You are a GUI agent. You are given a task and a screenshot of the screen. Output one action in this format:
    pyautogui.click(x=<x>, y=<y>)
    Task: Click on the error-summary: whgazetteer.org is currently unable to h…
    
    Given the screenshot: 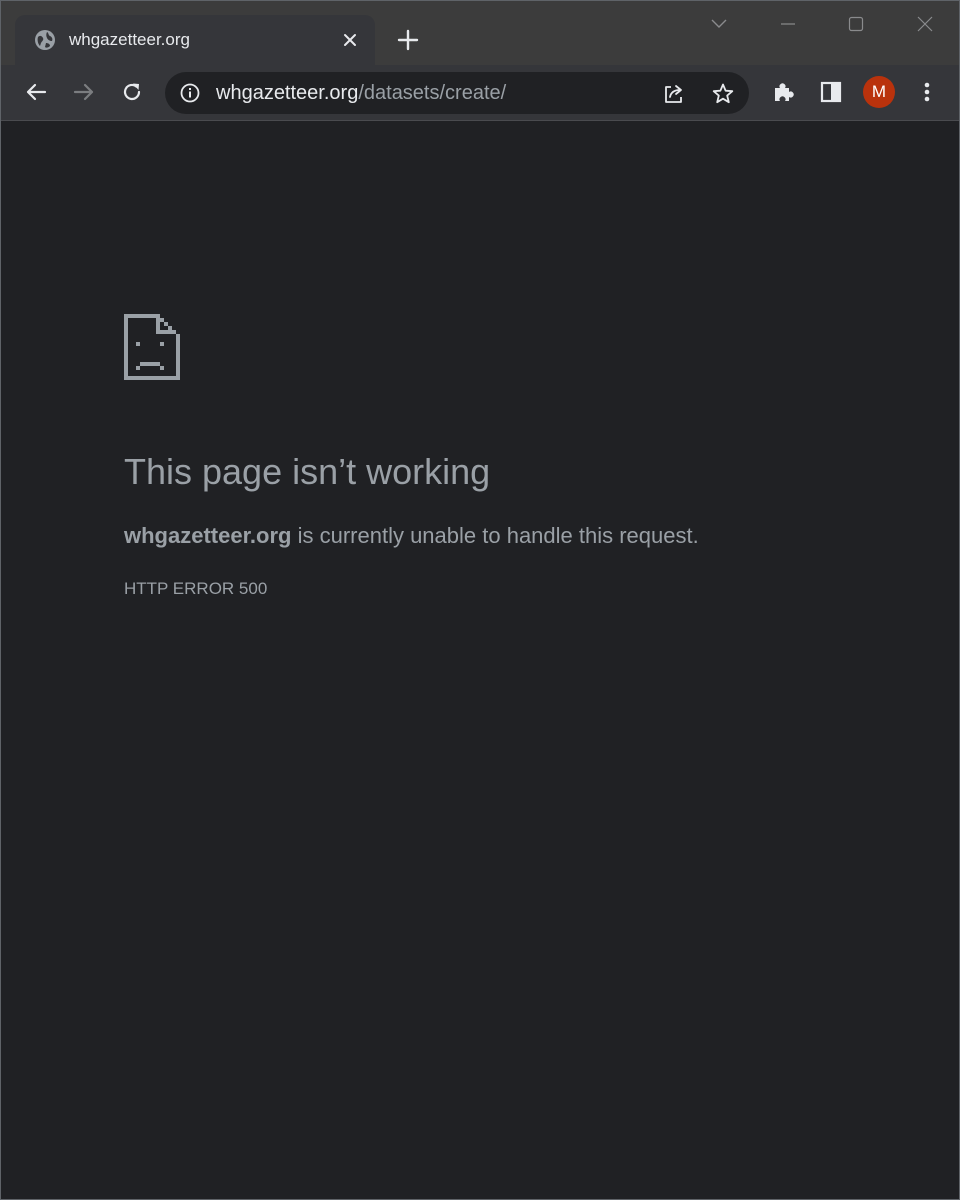 What is the action you would take?
    pyautogui.click(x=411, y=536)
    